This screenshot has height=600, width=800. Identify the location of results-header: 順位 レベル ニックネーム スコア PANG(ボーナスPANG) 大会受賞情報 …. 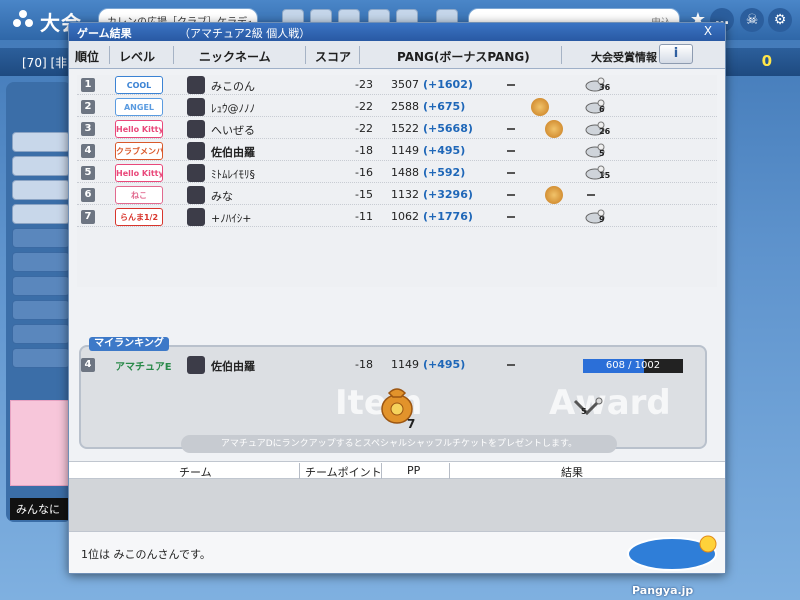
(397, 55).